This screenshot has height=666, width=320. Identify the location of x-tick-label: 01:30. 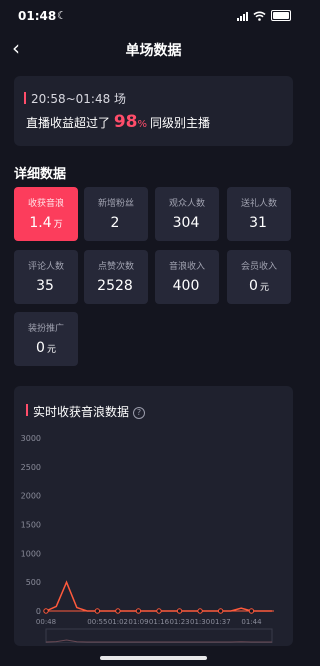
(200, 622).